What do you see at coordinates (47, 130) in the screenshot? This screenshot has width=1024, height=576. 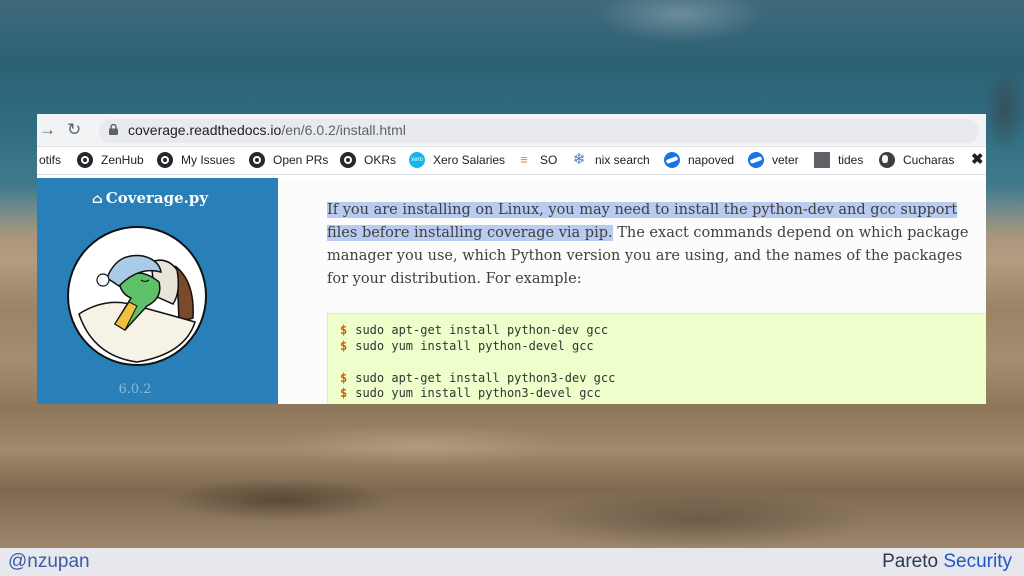 I see `arrow-right-icon: →` at bounding box center [47, 130].